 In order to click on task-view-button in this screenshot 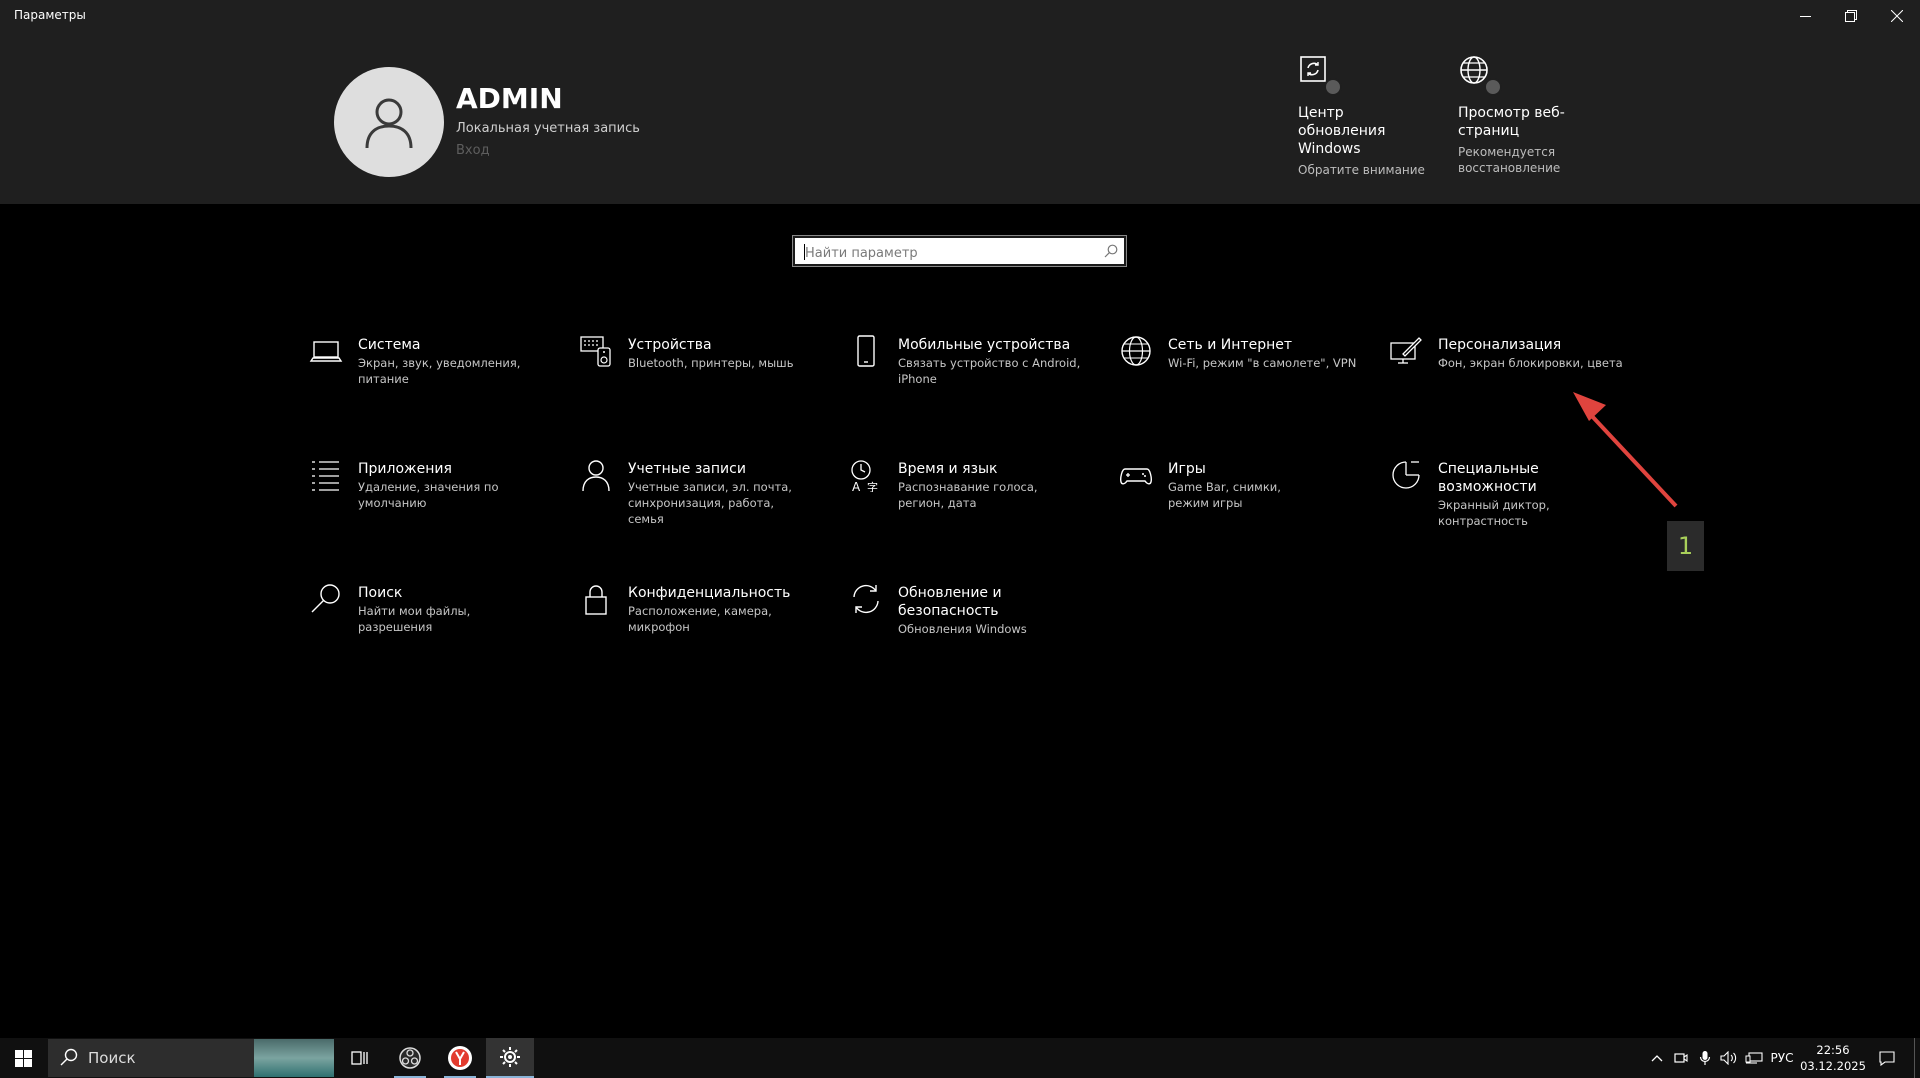, I will do `click(360, 1058)`.